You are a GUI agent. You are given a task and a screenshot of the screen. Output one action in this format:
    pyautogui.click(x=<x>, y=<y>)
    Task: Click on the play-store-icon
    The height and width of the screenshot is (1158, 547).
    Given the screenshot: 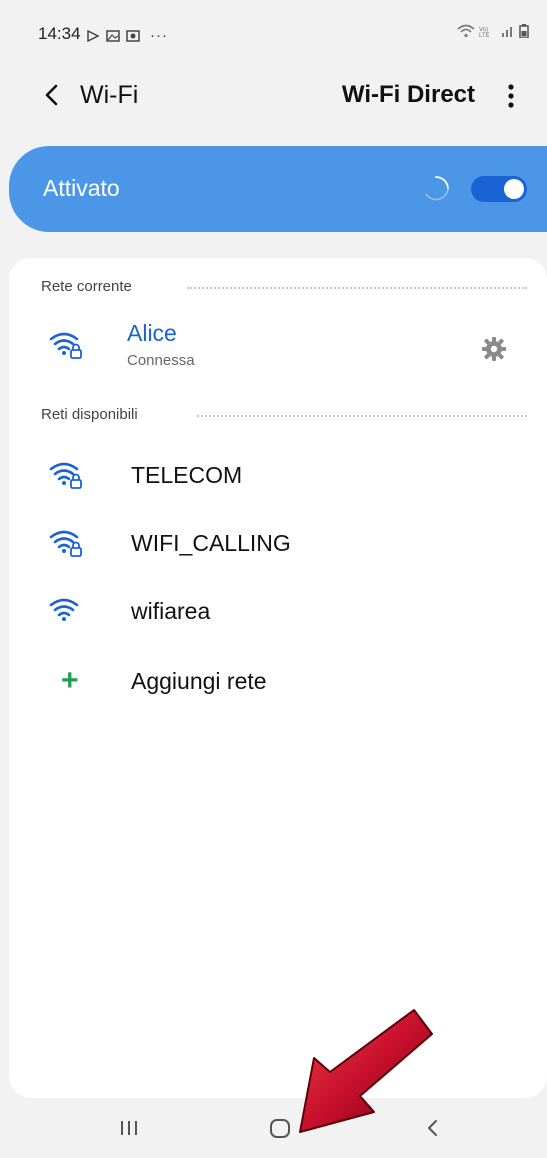 What is the action you would take?
    pyautogui.click(x=93, y=35)
    